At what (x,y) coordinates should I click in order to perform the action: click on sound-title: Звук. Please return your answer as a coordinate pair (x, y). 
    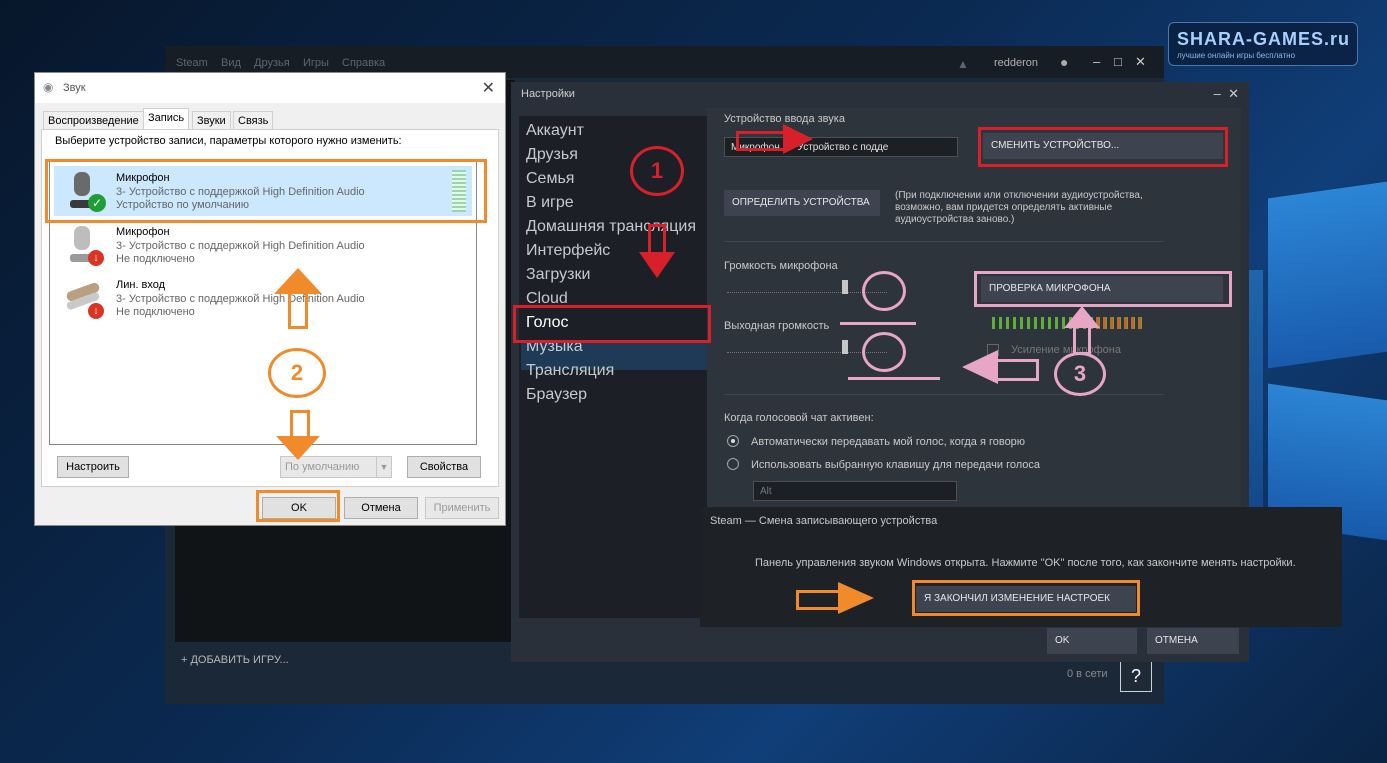
    Looking at the image, I should click on (74, 88).